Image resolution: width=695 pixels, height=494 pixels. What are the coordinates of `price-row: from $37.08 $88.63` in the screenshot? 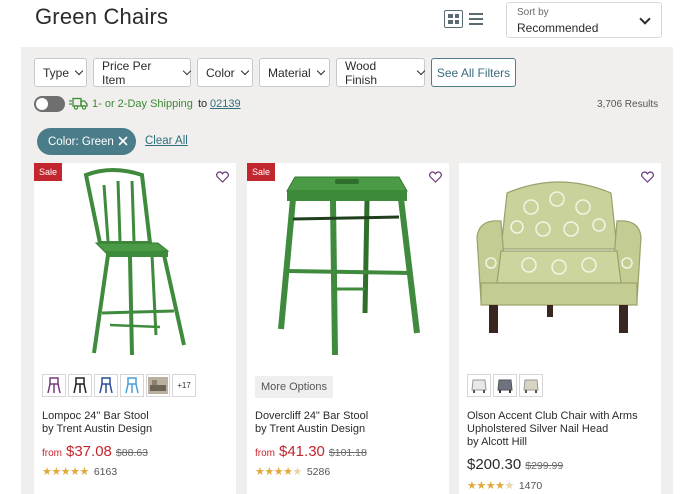 It's located at (95, 451).